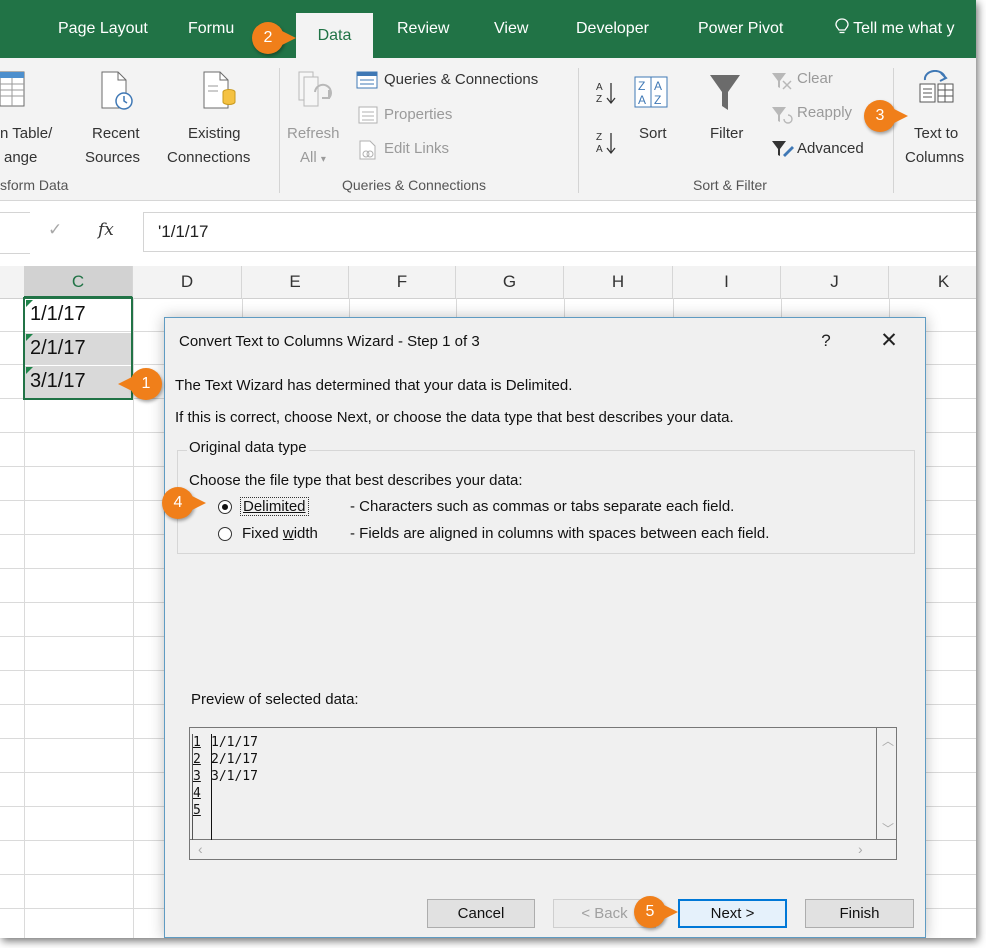 The height and width of the screenshot is (948, 986). I want to click on step-callout-5: 5, so click(656, 912).